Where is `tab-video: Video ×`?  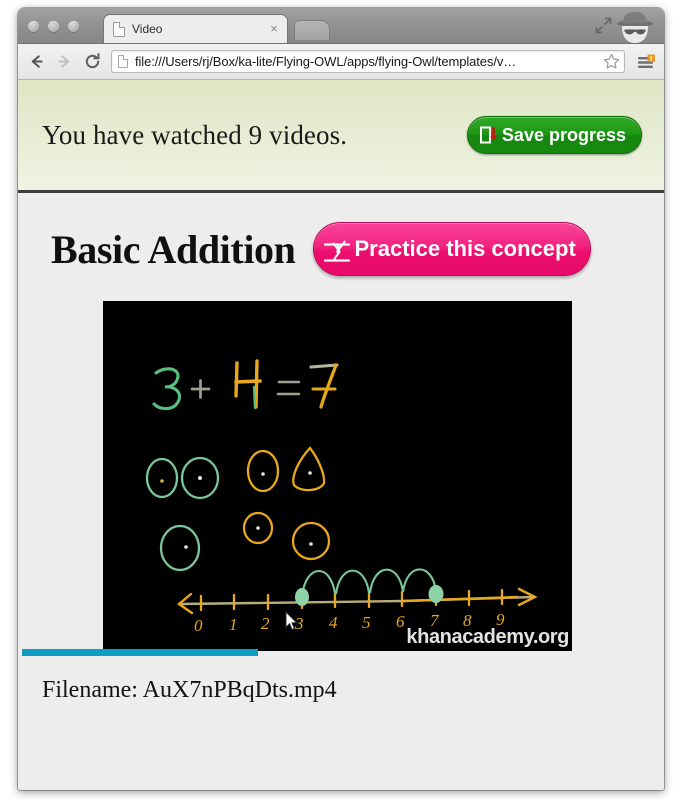 tab-video: Video × is located at coordinates (195, 28).